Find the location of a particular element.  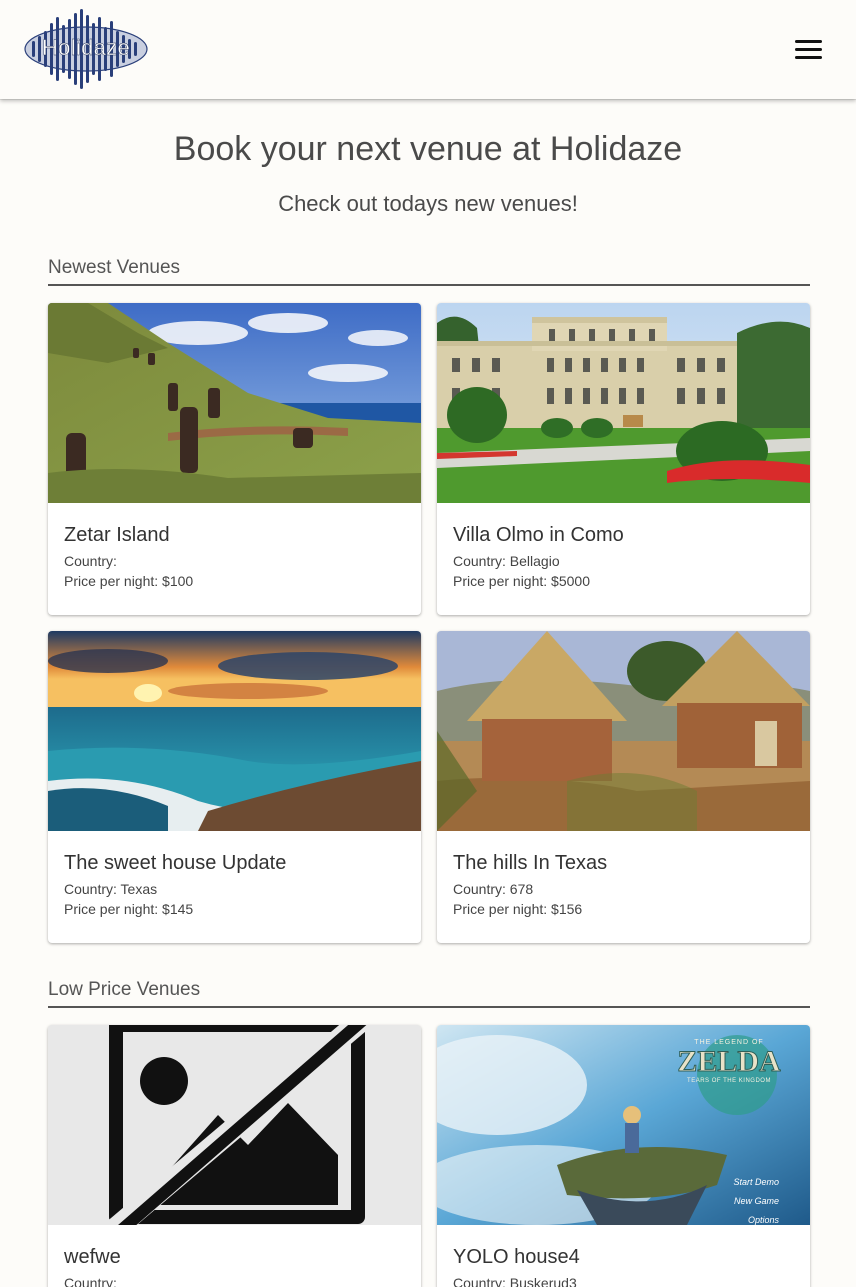

game-logo-overlay: THE LEGEND OF ZELDA TEARS OF THE KINGDOM is located at coordinates (729, 1061).